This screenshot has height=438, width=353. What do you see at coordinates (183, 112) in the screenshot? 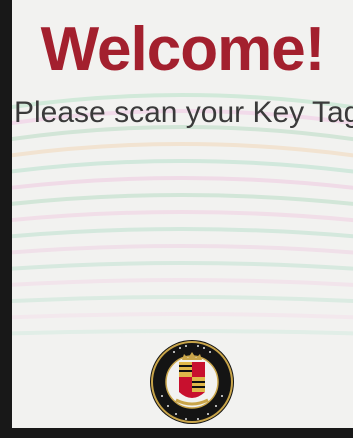
I see `scan-key-tag-instruction: Please scan your Key Tag` at bounding box center [183, 112].